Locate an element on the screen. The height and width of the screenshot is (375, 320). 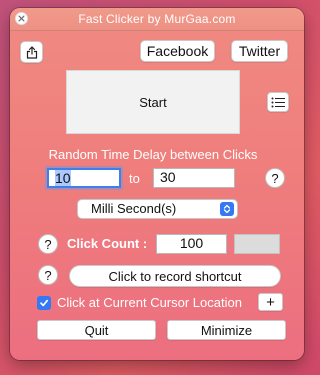
click-count-value: 100 is located at coordinates (191, 243).